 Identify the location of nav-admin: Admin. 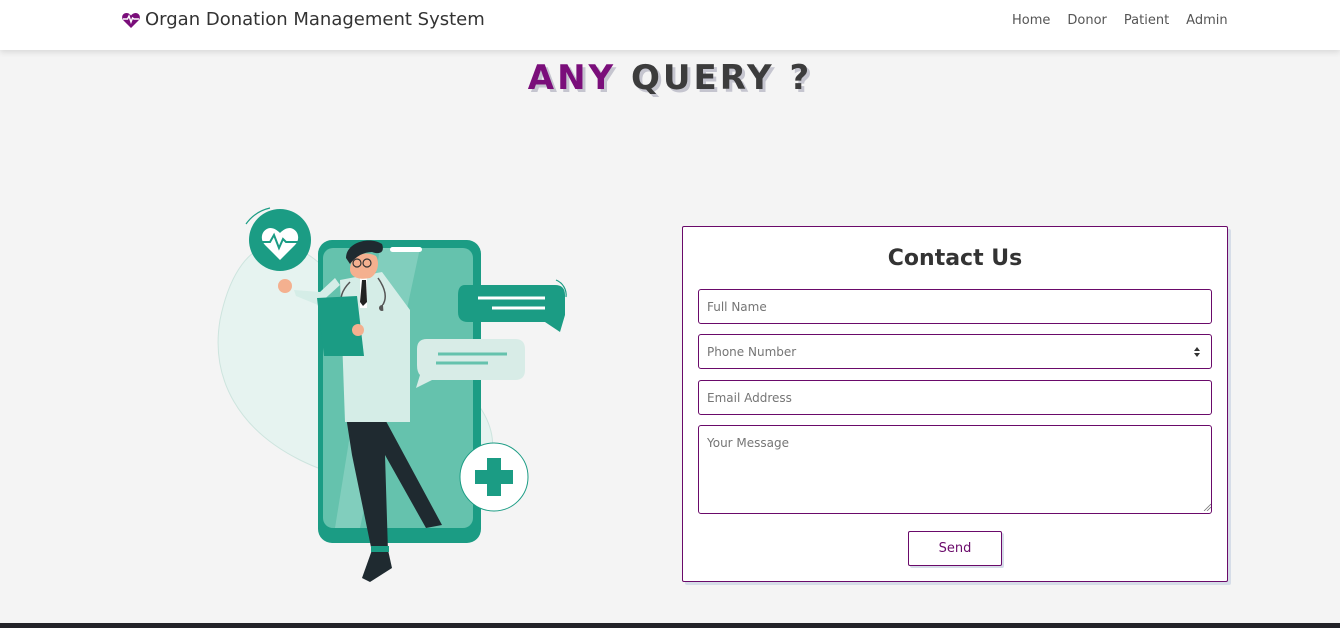
(1206, 20).